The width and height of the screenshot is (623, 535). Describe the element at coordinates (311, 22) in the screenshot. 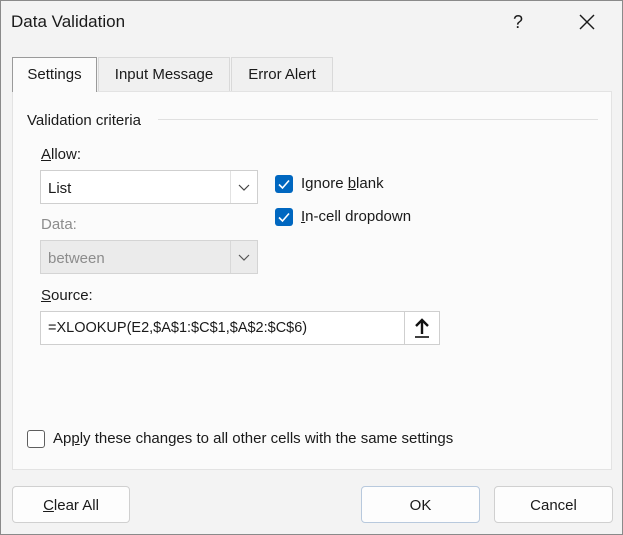

I see `title-bar: Data Validation ?` at that location.